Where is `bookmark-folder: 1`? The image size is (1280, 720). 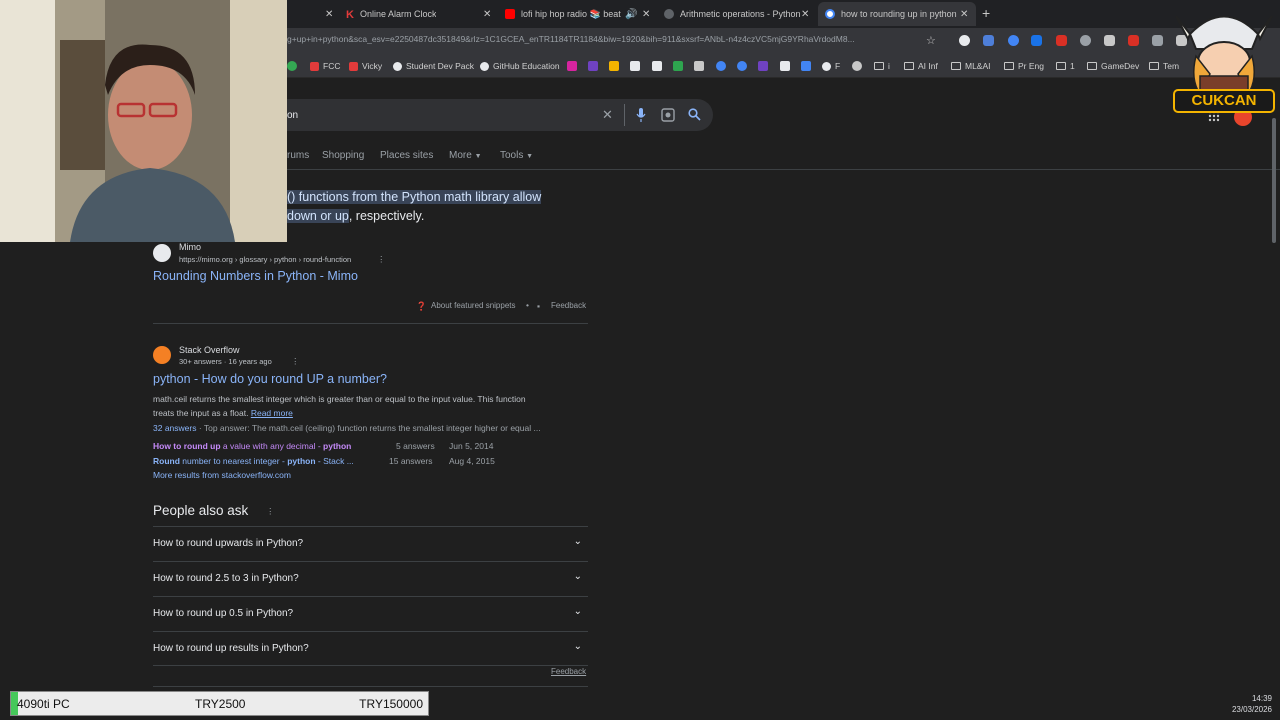 bookmark-folder: 1 is located at coordinates (1065, 66).